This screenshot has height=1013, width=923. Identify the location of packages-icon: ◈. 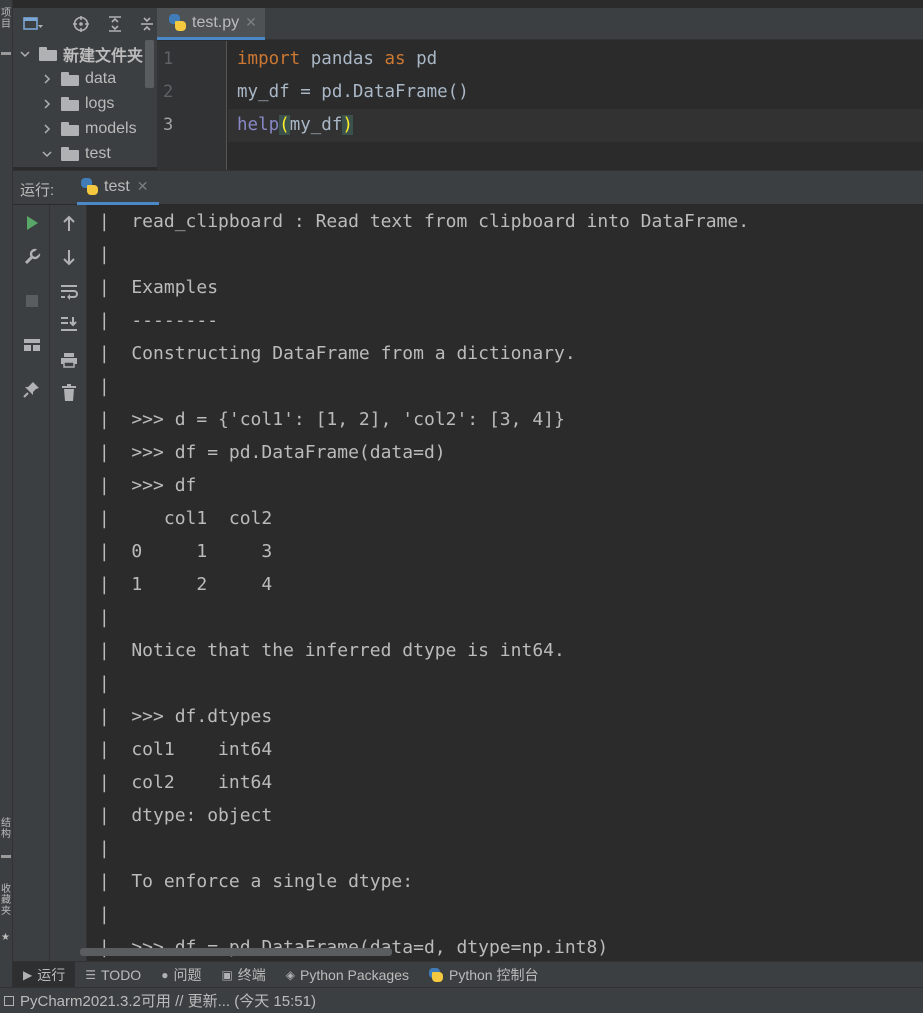
(290, 974).